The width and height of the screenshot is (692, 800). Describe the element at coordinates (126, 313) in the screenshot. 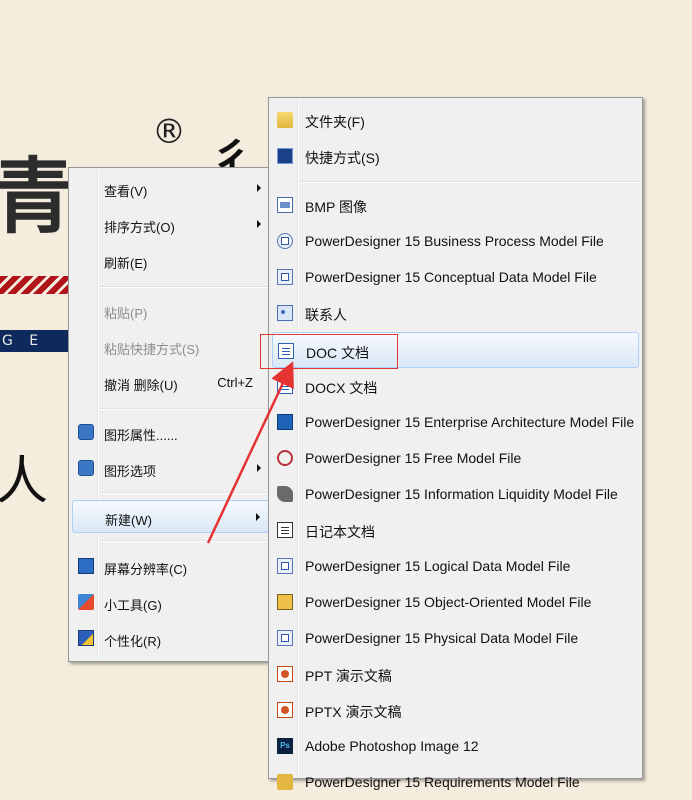

I see `menu-item-label: 粘贴(P)` at that location.